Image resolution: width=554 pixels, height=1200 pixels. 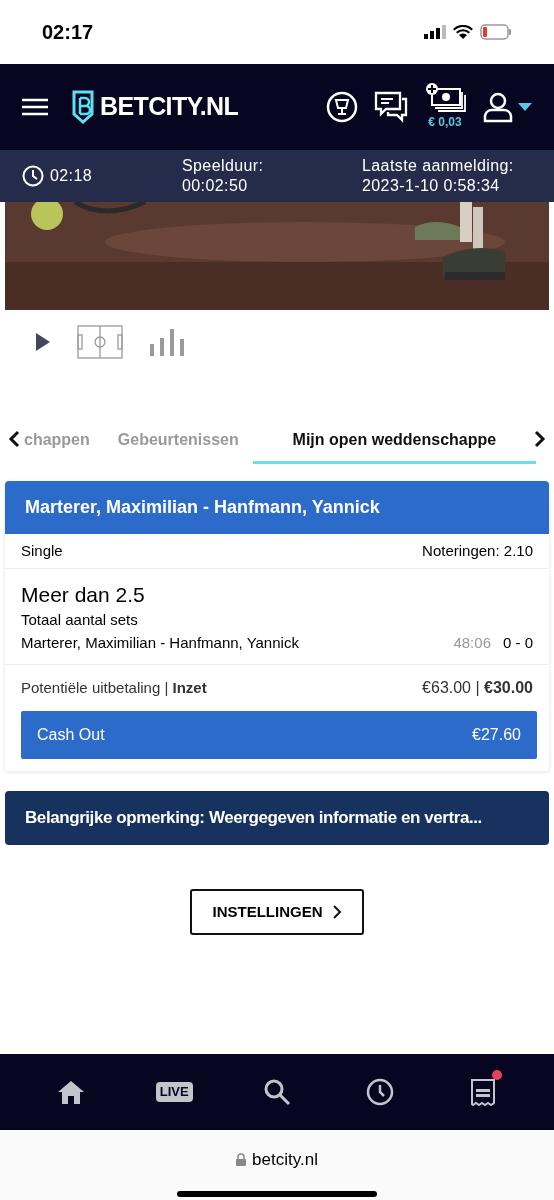 What do you see at coordinates (35, 107) in the screenshot?
I see `menu-icon` at bounding box center [35, 107].